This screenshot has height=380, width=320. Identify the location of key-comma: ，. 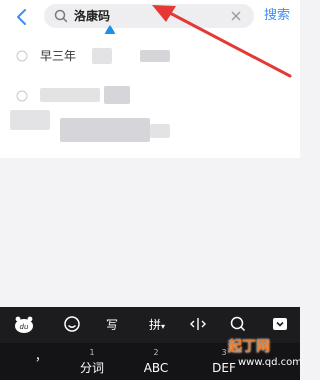
(41, 361).